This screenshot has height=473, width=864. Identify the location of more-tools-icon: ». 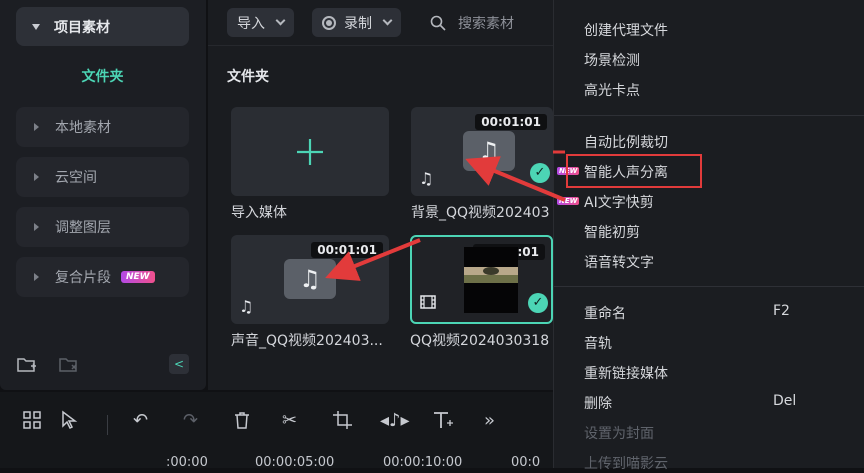
(489, 420).